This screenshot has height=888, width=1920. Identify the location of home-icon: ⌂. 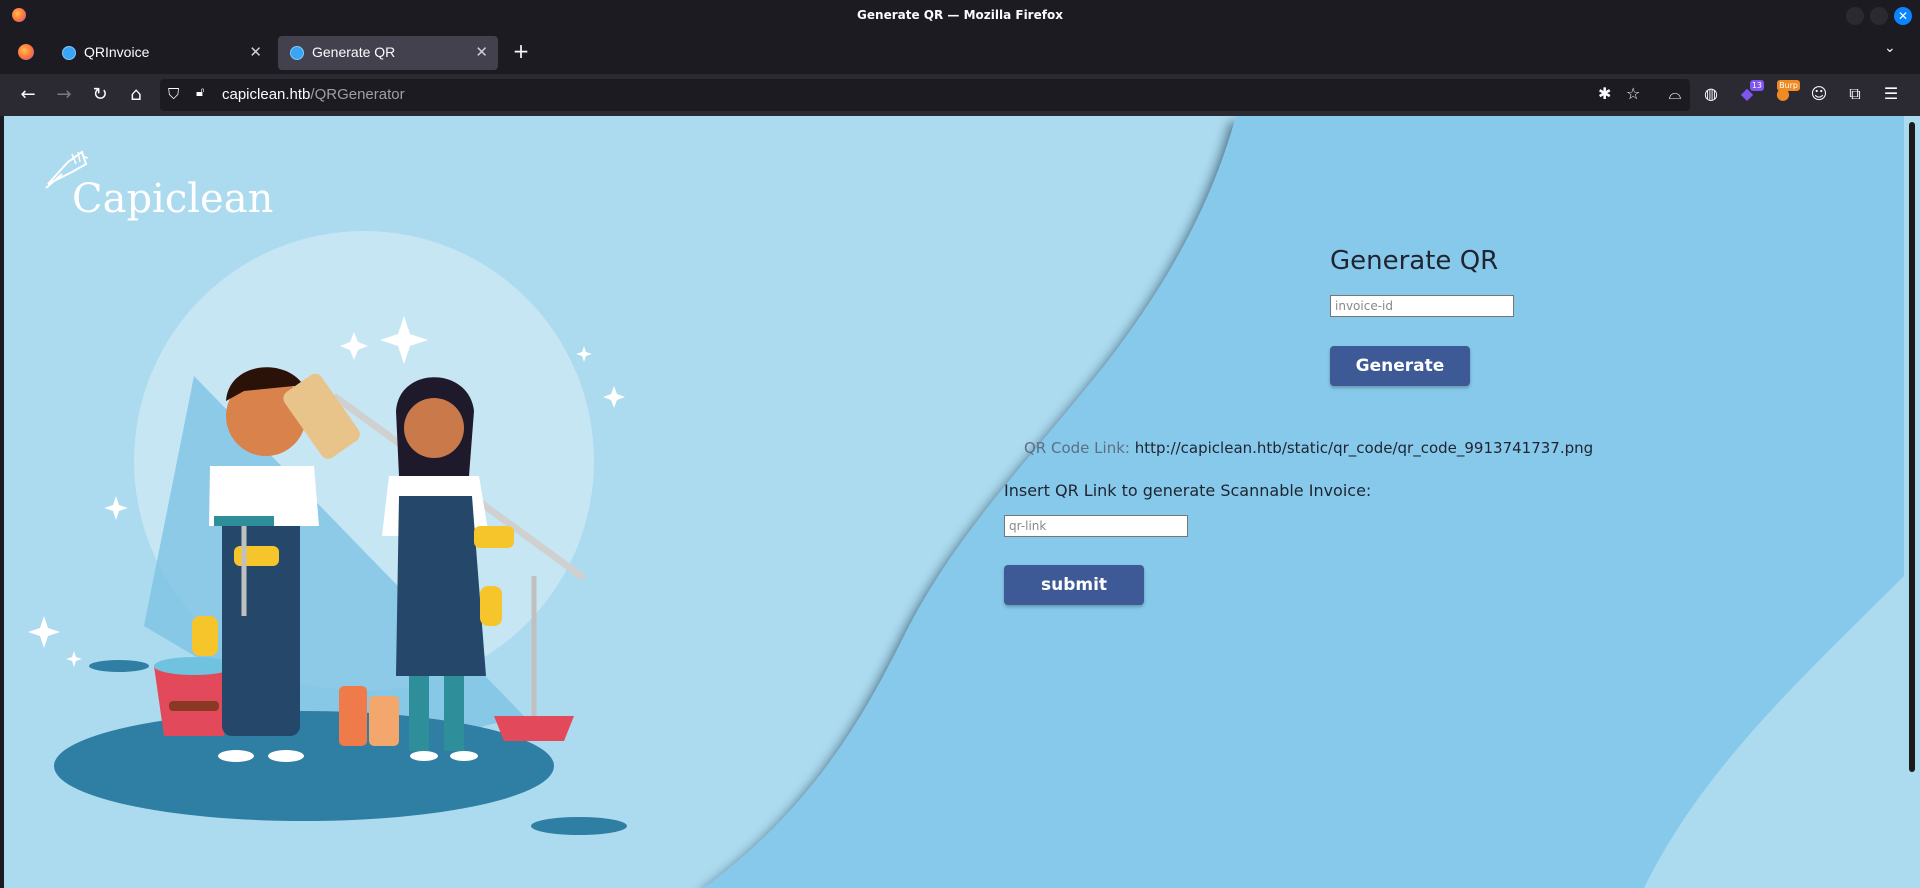
(136, 95).